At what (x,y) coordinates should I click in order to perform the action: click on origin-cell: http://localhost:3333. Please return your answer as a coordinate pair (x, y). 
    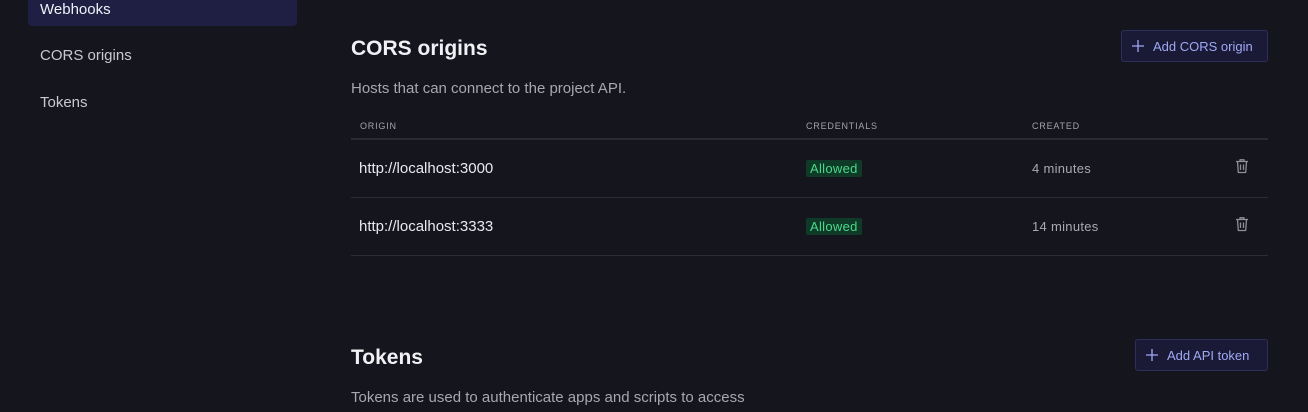
    Looking at the image, I should click on (426, 226).